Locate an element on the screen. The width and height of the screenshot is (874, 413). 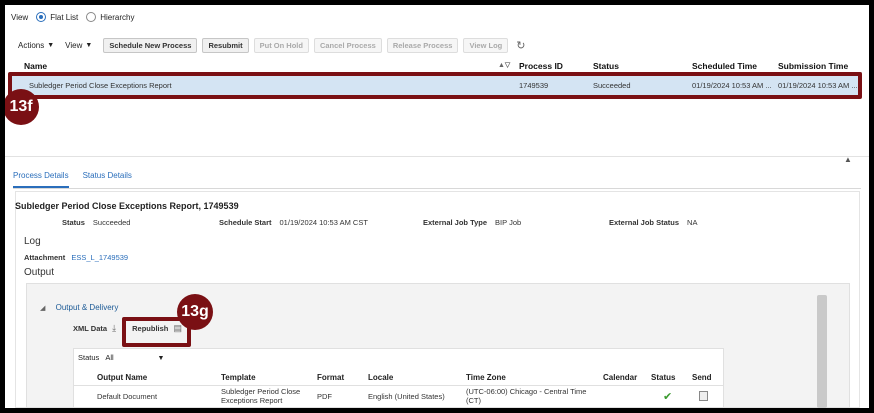
status-filter: Status All ▼ is located at coordinates (121, 357).